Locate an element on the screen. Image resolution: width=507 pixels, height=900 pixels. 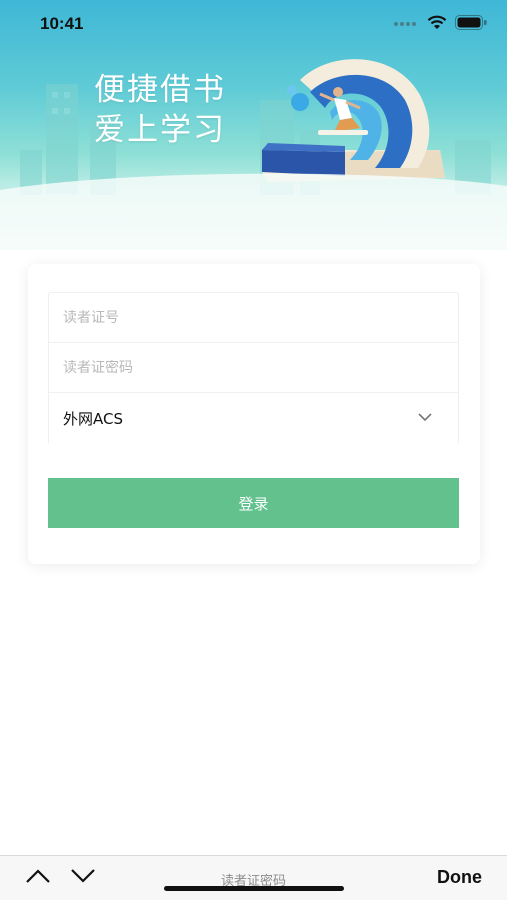
status-icons is located at coordinates (440, 22).